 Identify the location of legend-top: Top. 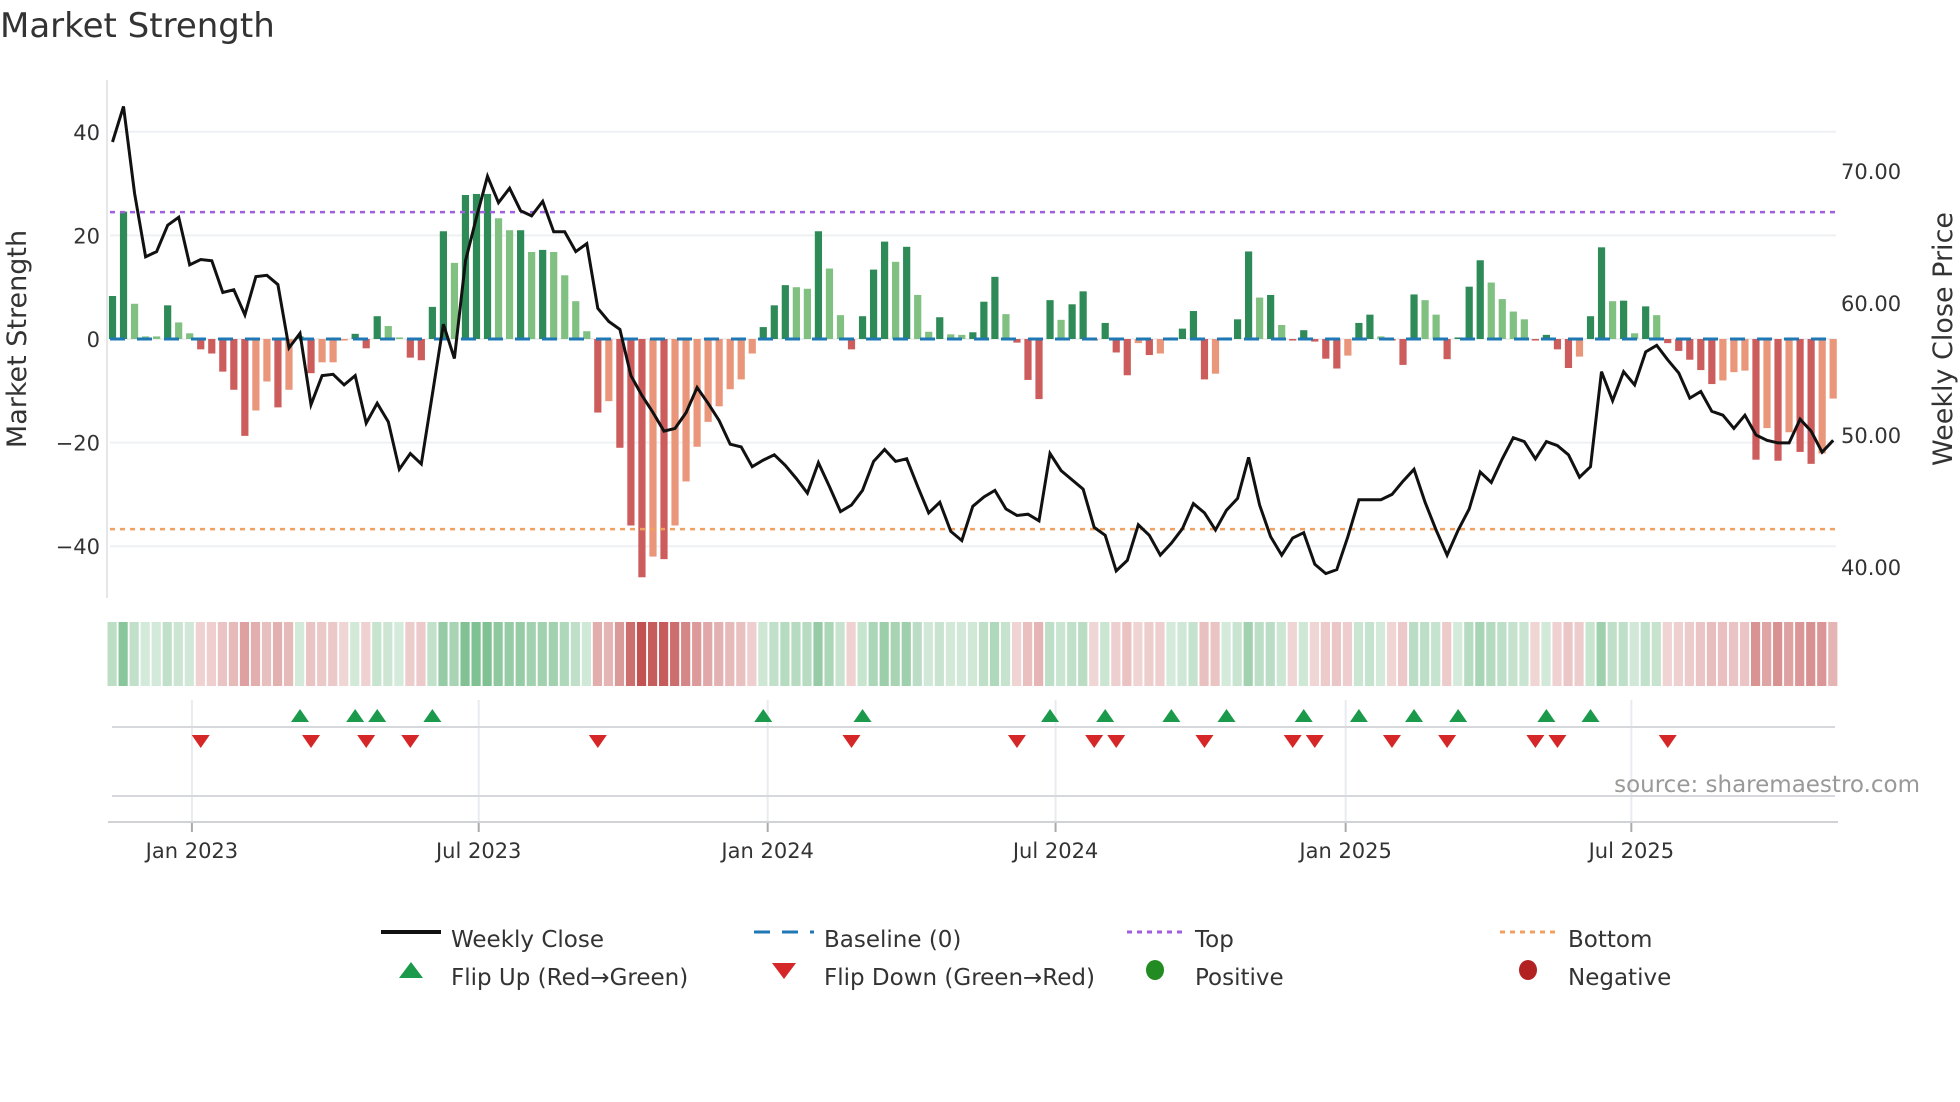
(1179, 940).